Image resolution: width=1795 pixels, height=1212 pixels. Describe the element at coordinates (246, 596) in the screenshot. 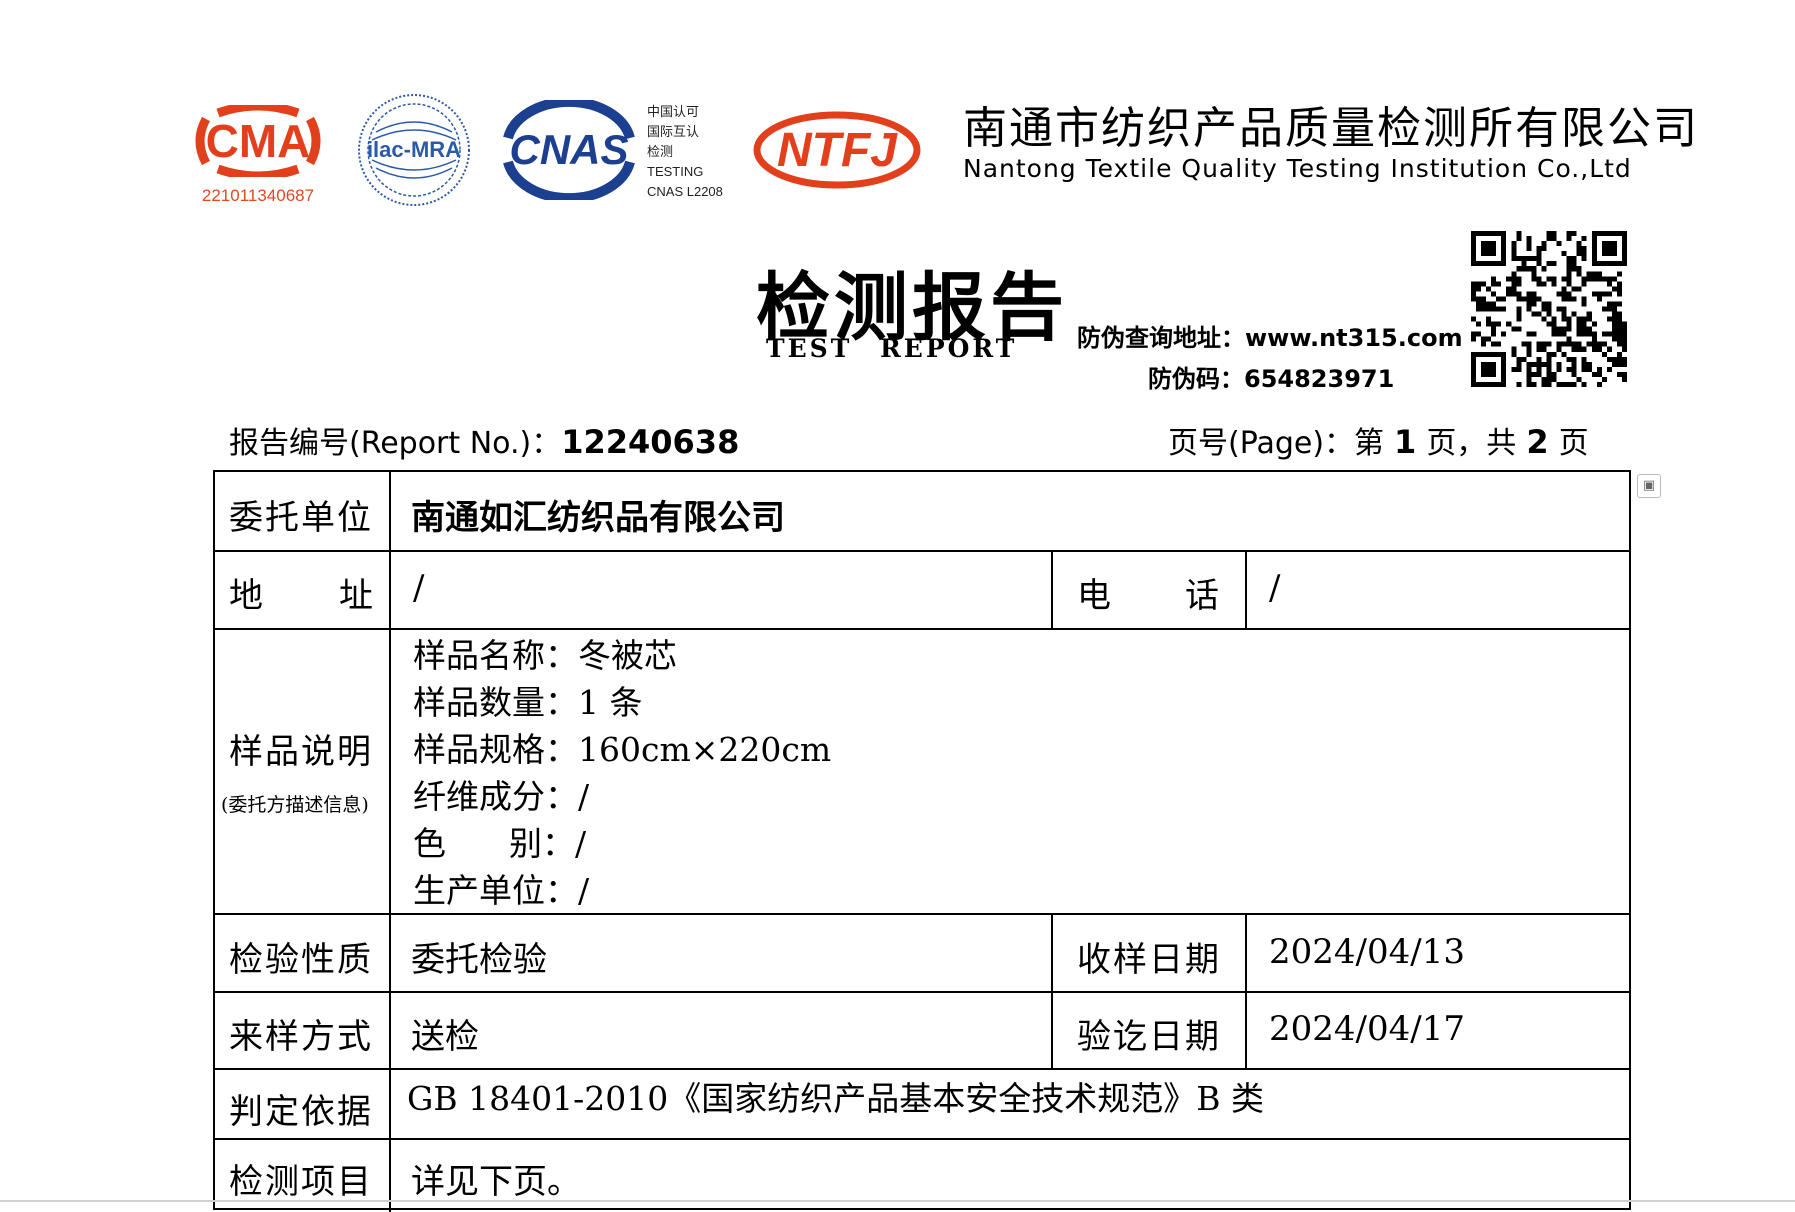

I see `address-label-a: 地` at that location.